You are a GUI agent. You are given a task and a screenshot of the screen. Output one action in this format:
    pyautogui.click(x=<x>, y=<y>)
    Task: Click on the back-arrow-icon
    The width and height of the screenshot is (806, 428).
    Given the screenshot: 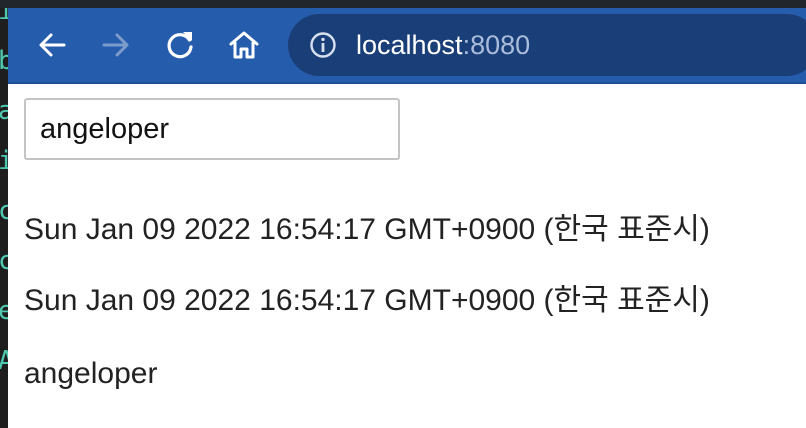 What is the action you would take?
    pyautogui.click(x=52, y=45)
    